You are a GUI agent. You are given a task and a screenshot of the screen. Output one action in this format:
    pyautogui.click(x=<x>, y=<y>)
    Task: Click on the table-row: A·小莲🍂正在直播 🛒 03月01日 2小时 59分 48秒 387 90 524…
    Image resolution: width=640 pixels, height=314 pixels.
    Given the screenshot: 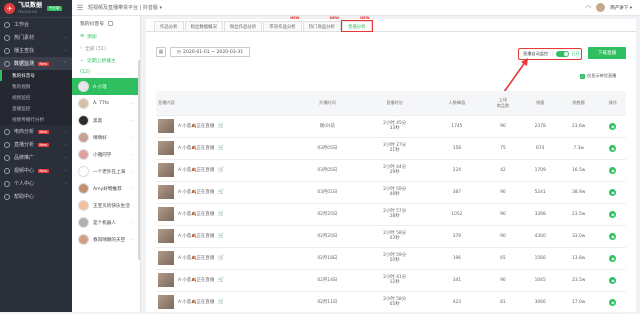 What is the action you would take?
    pyautogui.click(x=391, y=192)
    